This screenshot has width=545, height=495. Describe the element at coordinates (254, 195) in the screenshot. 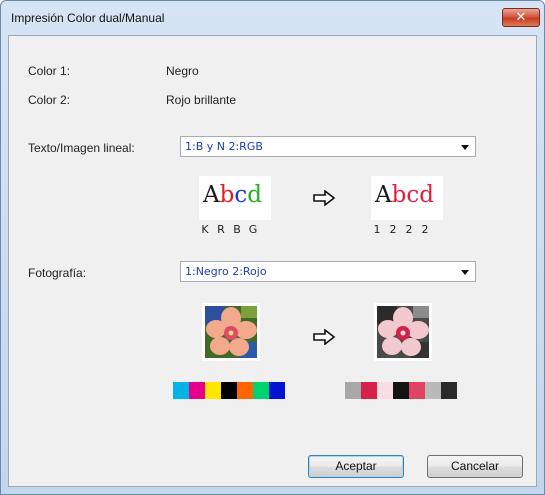

I see `letter-before: d` at that location.